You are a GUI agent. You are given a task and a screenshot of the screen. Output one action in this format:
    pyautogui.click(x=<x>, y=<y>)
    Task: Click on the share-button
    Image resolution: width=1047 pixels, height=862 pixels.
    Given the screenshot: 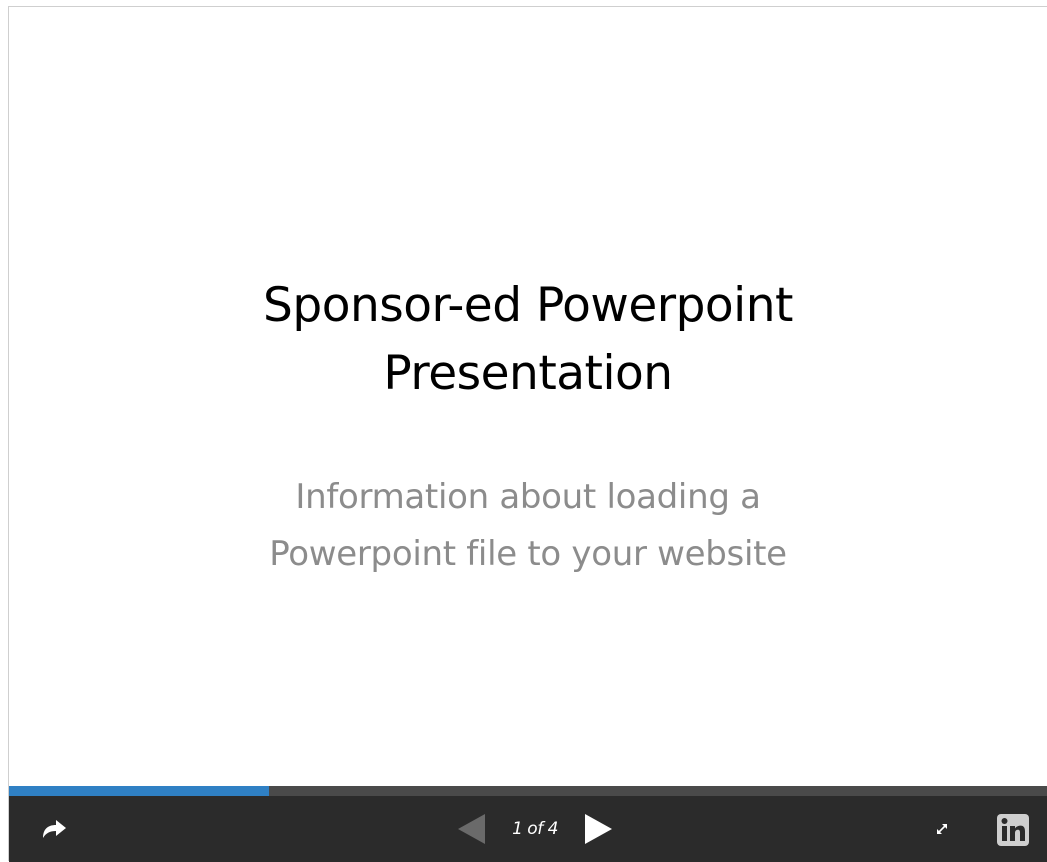 What is the action you would take?
    pyautogui.click(x=54, y=829)
    